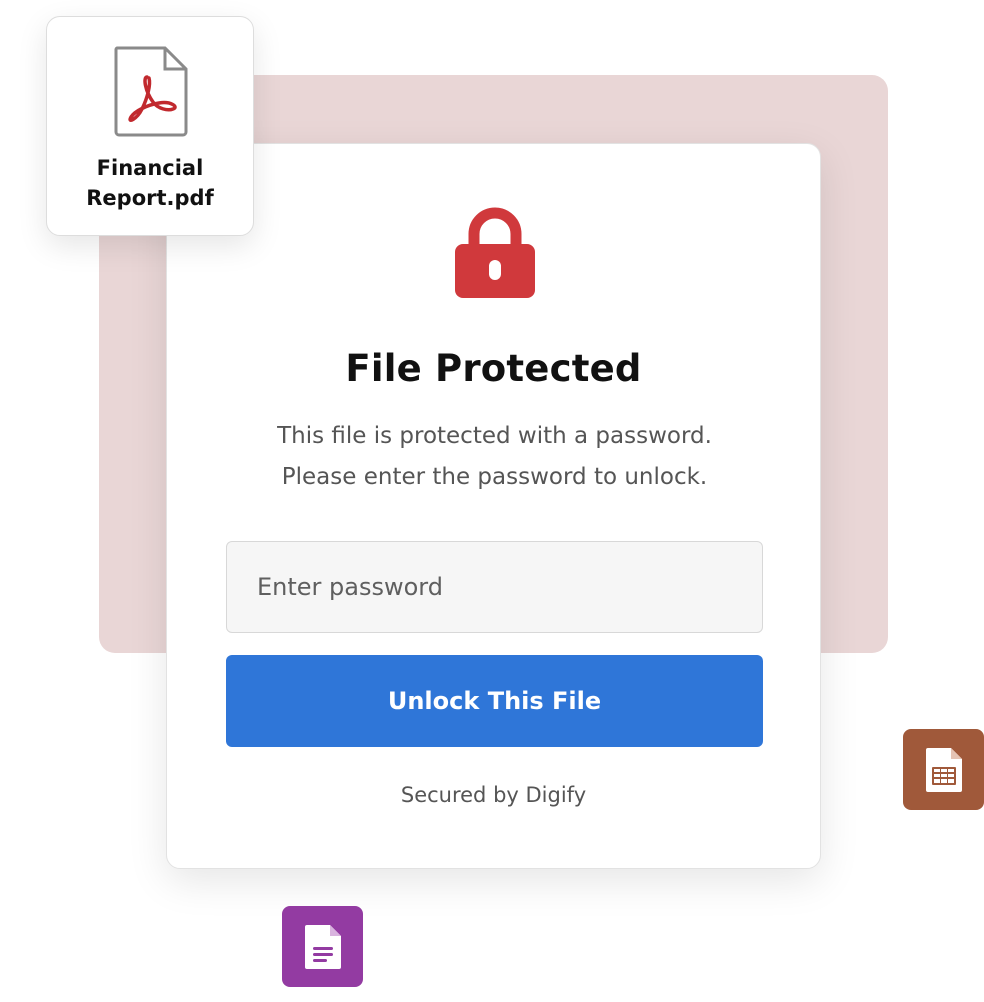  I want to click on spreadsheet-icon, so click(943, 769).